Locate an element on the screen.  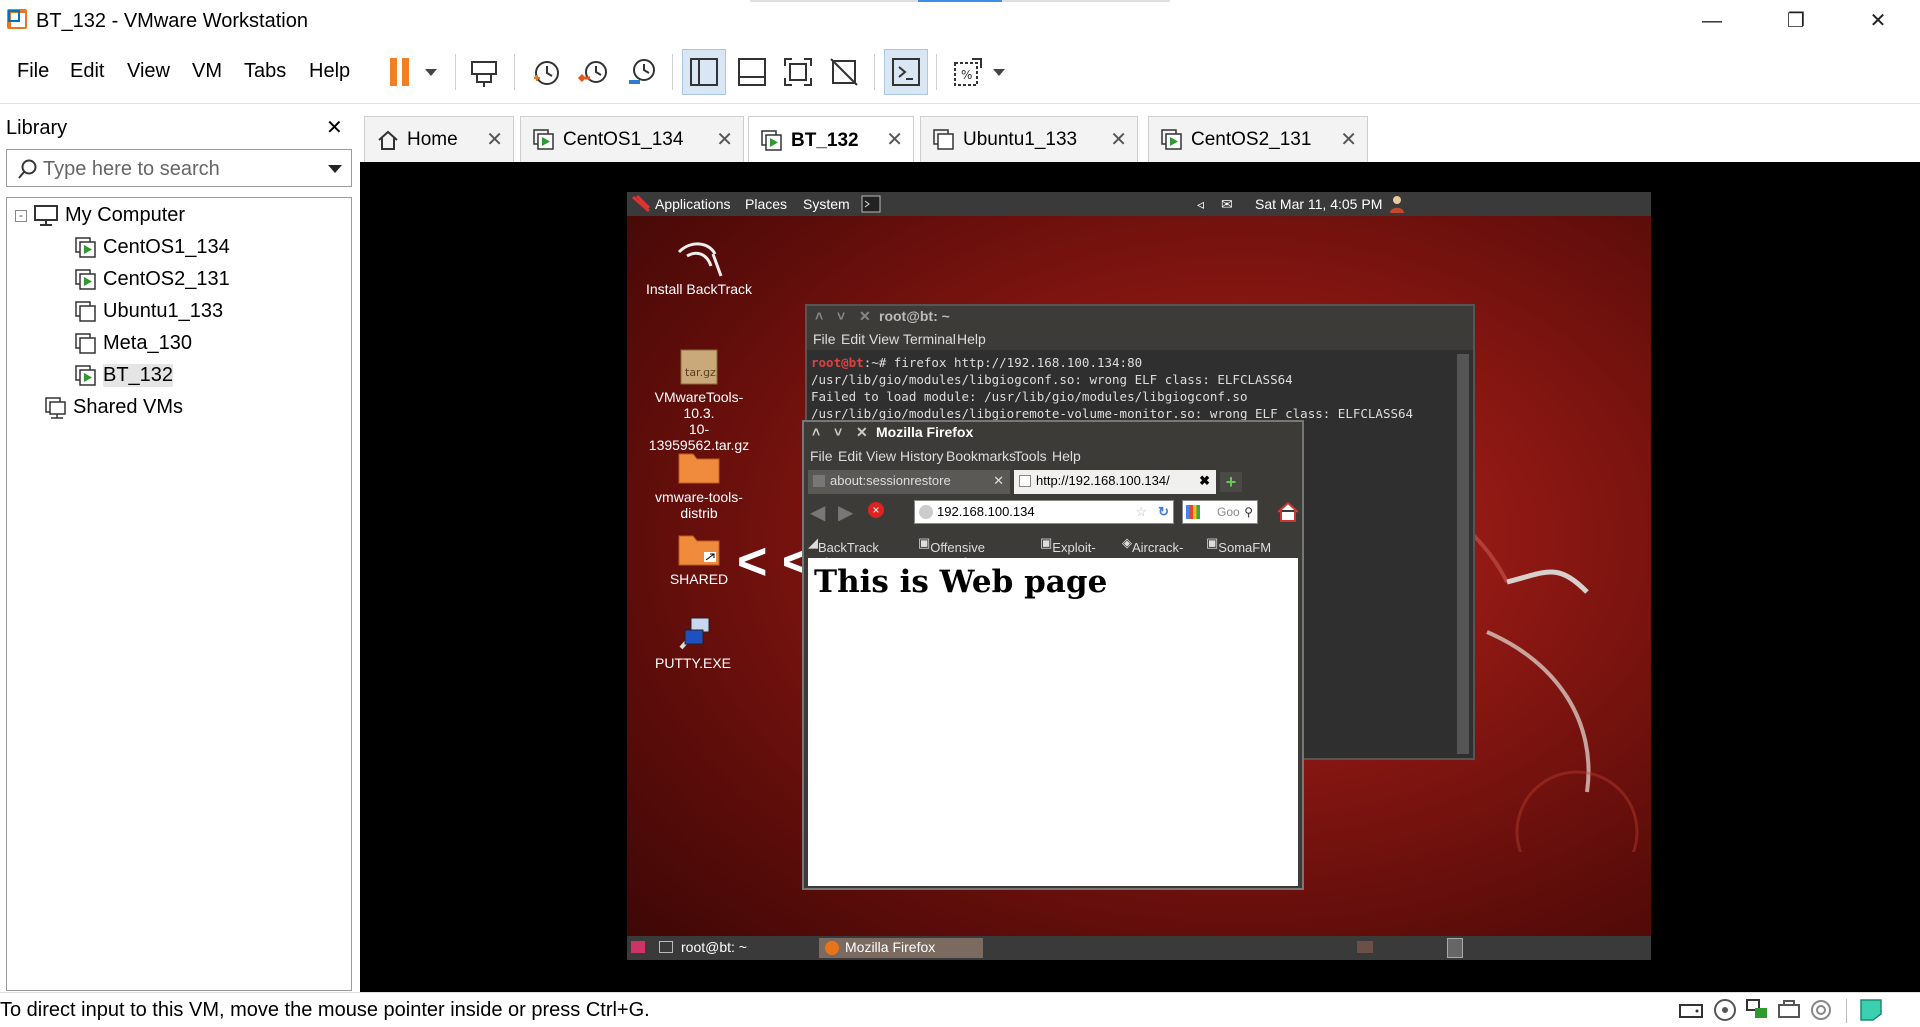
terminal-menu-file: File is located at coordinates (824, 339).